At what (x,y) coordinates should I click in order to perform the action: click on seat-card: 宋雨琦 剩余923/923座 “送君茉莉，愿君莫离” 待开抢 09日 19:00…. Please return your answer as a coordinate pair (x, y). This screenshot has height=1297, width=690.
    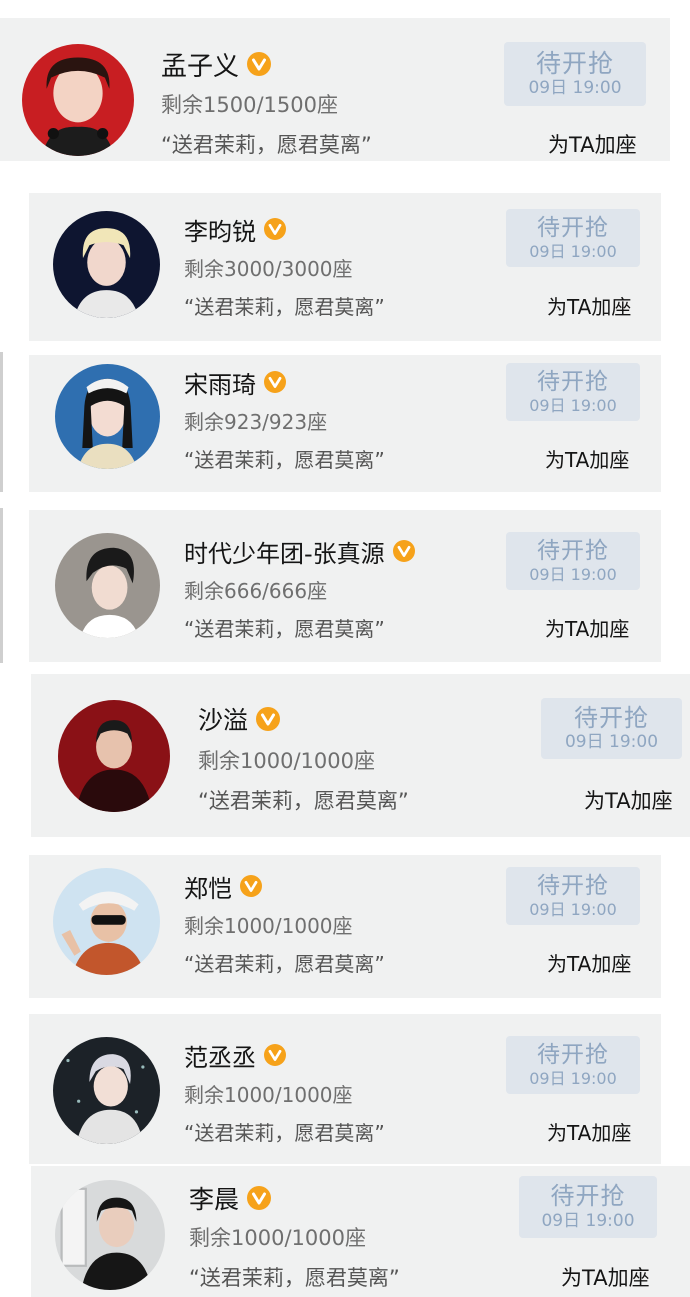
    Looking at the image, I should click on (345, 423).